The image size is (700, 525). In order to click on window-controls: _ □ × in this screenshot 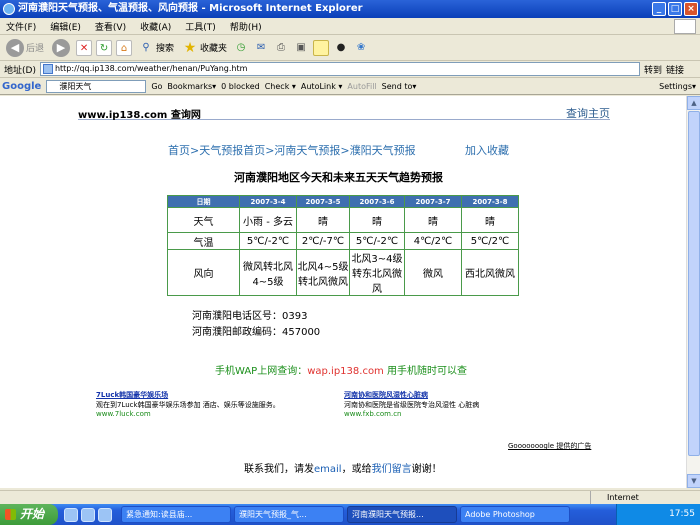, I will do `click(675, 9)`.